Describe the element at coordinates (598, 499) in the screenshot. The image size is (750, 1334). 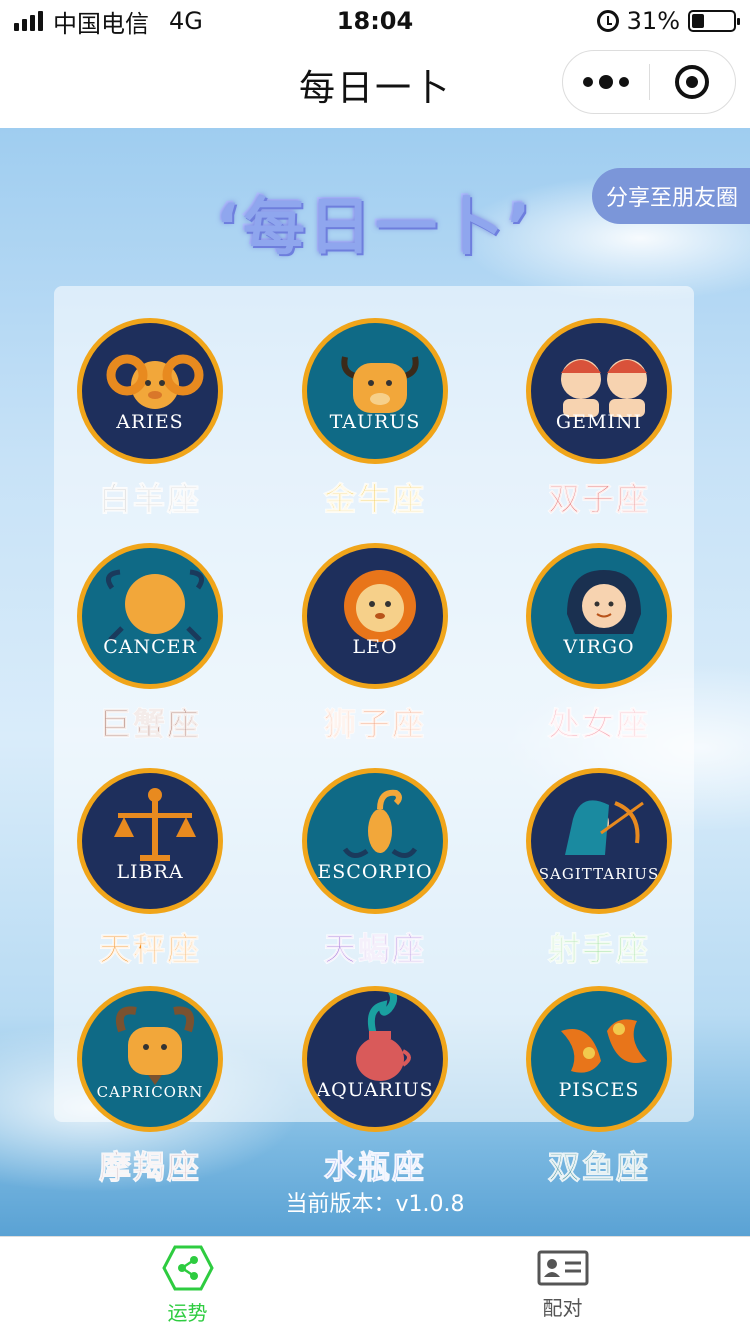
I see `zodiac-cn-name: 双子座` at that location.